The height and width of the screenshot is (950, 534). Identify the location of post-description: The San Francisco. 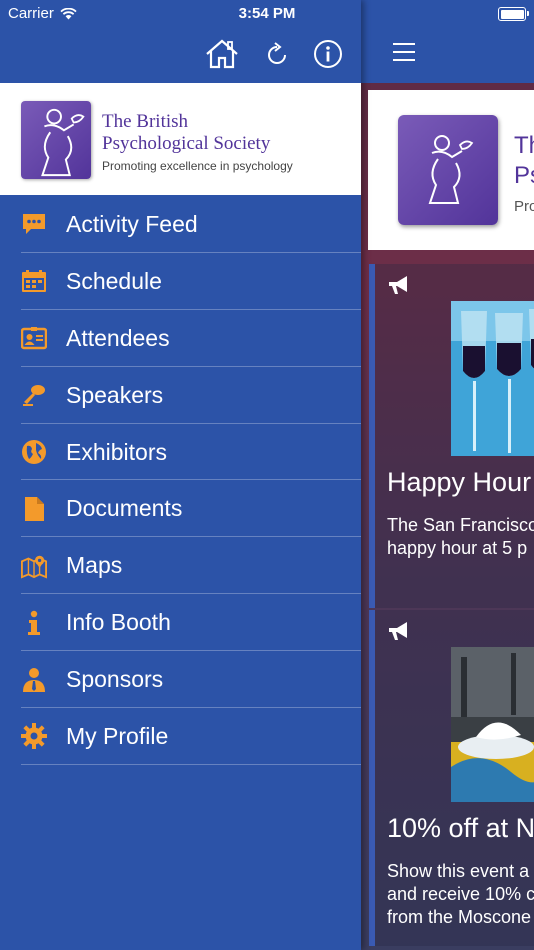
(460, 525).